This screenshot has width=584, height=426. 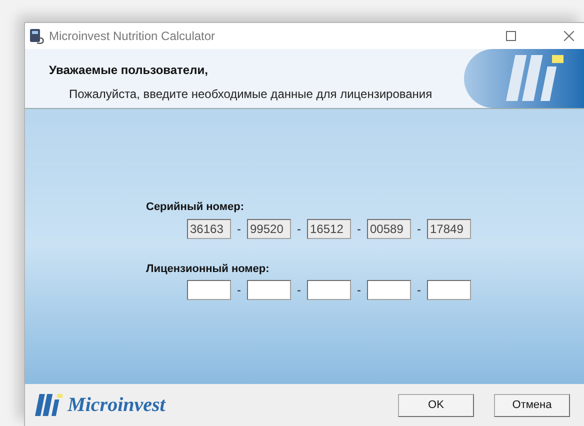 What do you see at coordinates (129, 70) in the screenshot?
I see `greeting-text: Уважаемые пользователи,` at bounding box center [129, 70].